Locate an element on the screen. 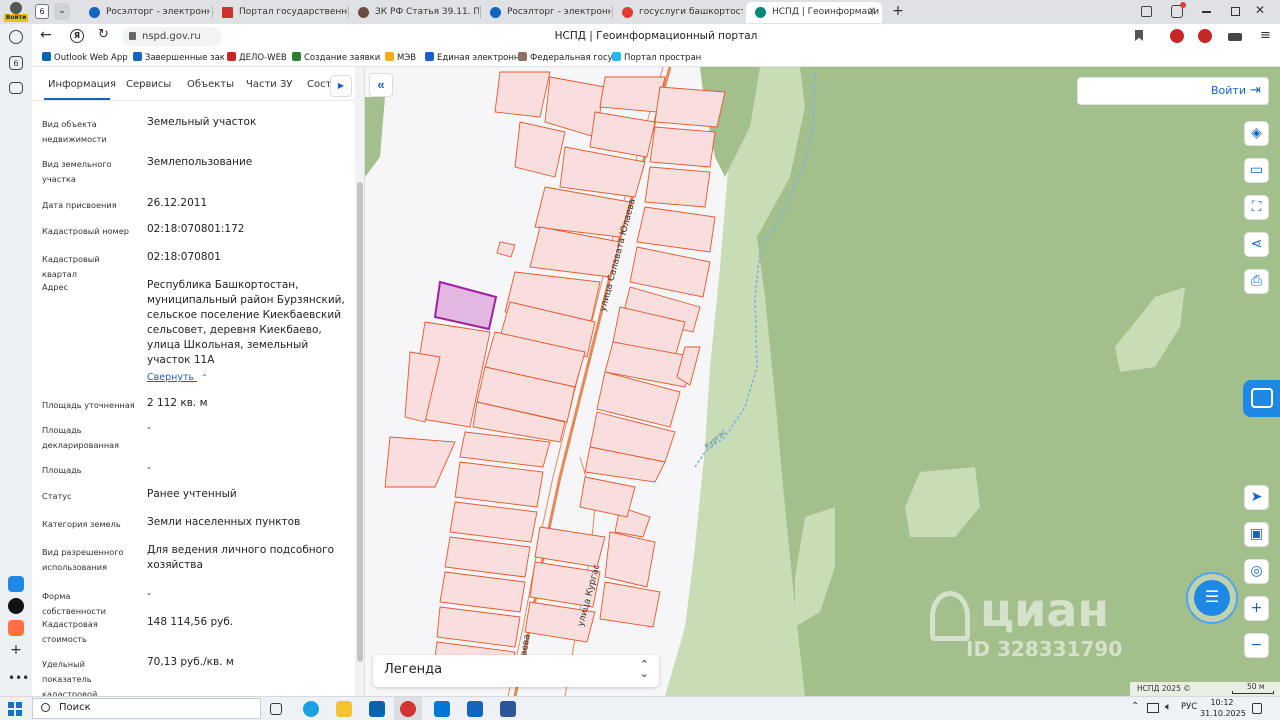 The image size is (1280, 720). start-button is located at coordinates (15, 709).